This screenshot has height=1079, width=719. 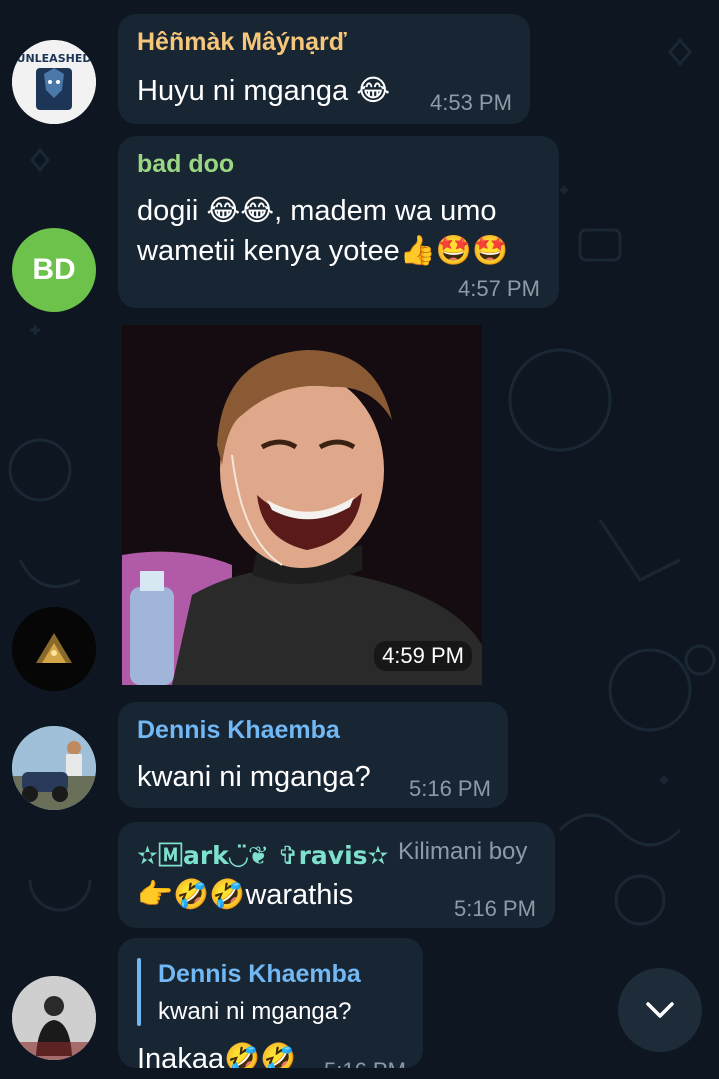 I want to click on message-bubble: Hêñmàk Mâýnạrď Huyu ni mganga 😂 4:53 PM, so click(x=324, y=69).